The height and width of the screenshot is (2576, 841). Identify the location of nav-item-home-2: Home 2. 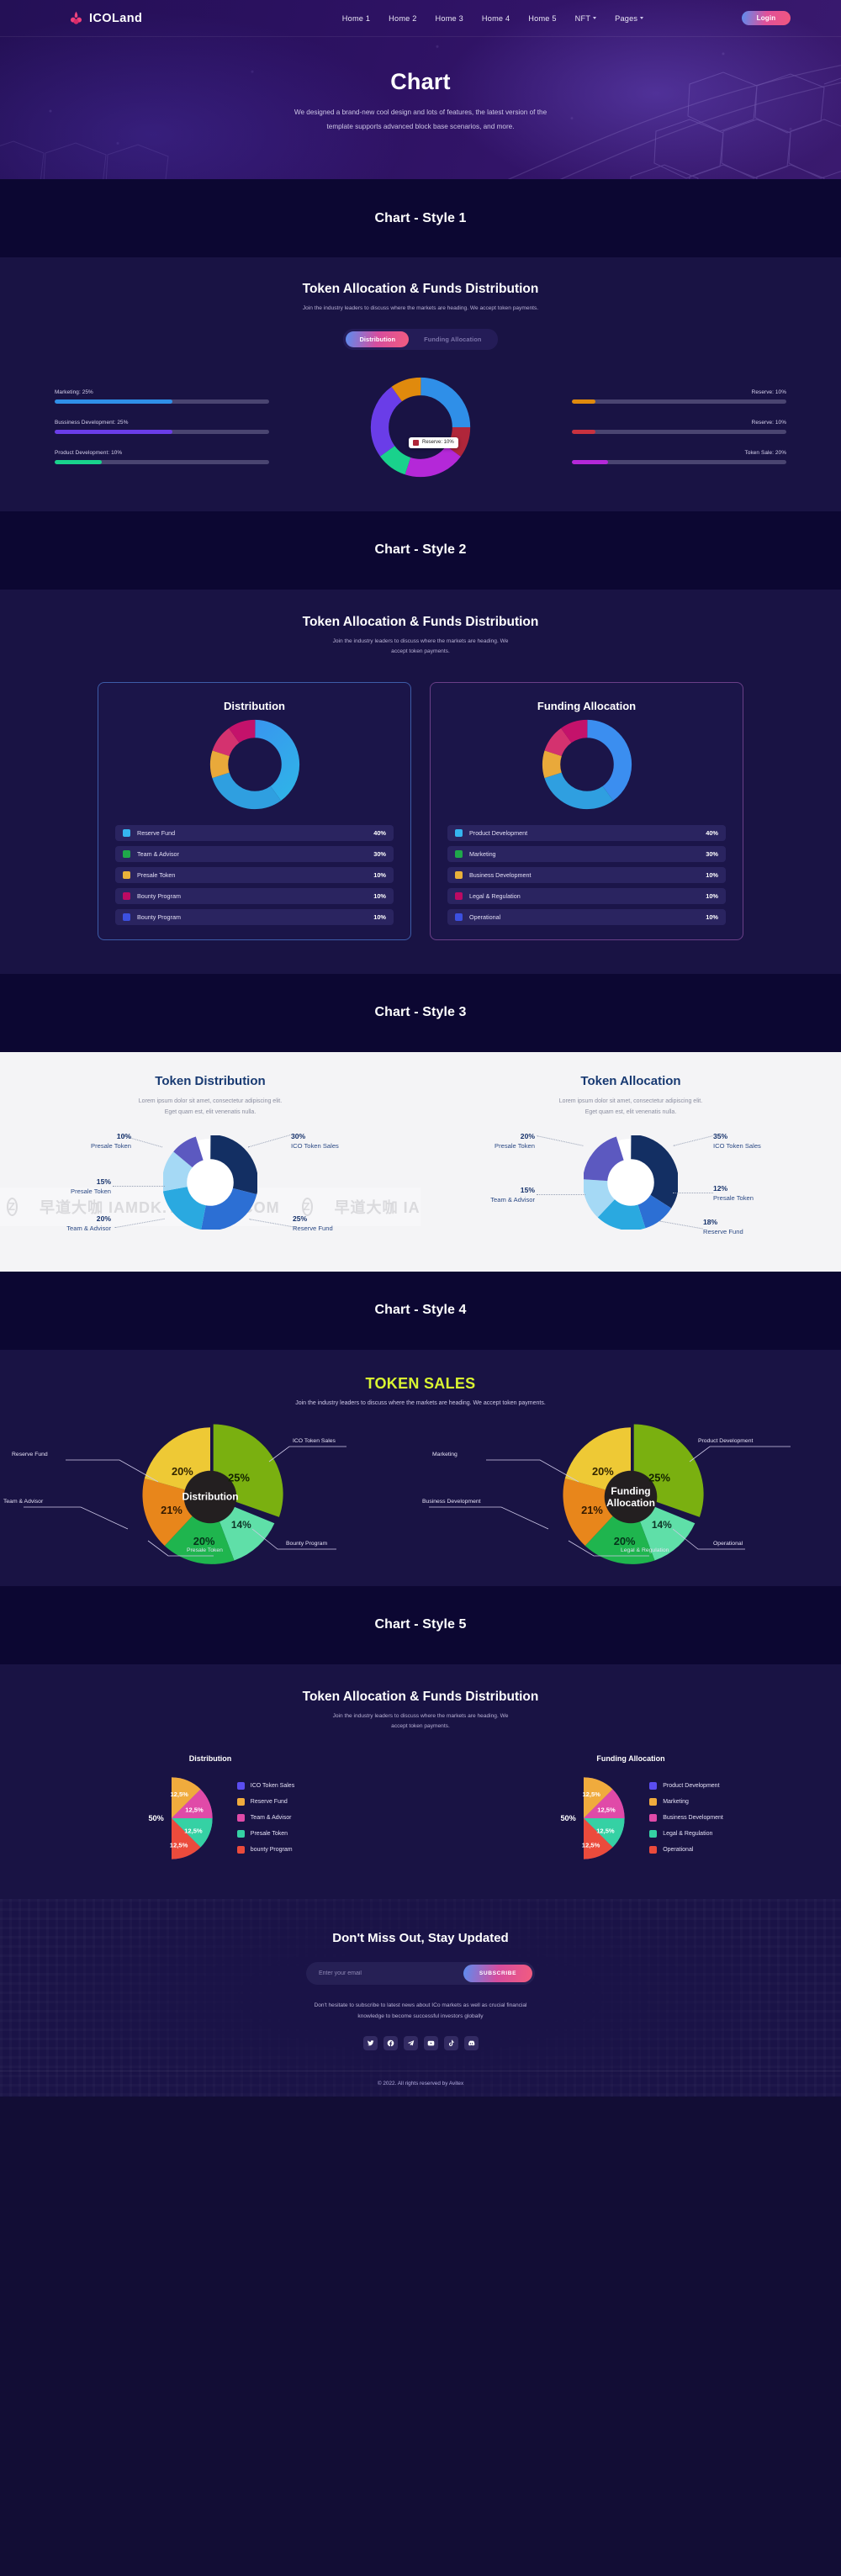
(402, 18).